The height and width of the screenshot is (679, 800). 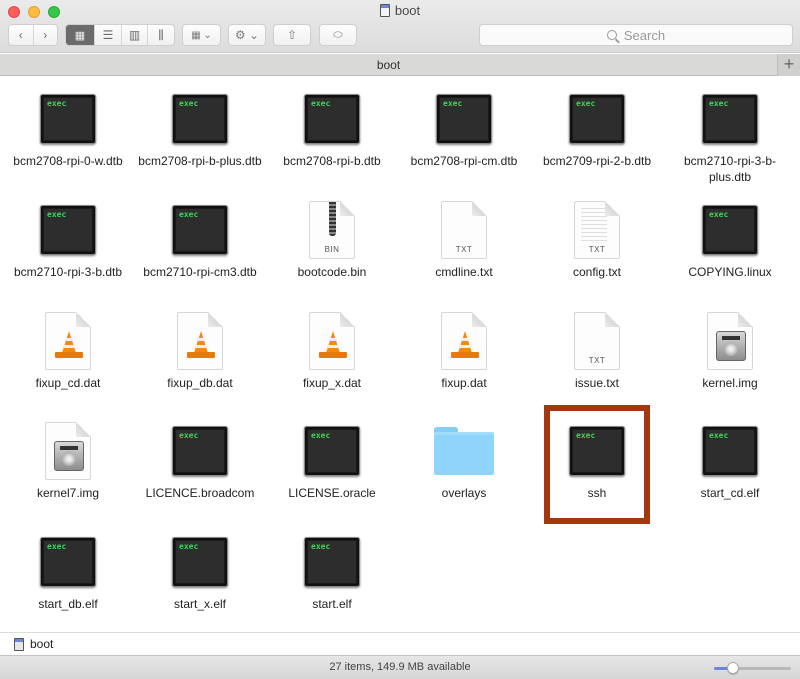 I want to click on file-item: fixup_cd.dat, so click(x=68, y=357).